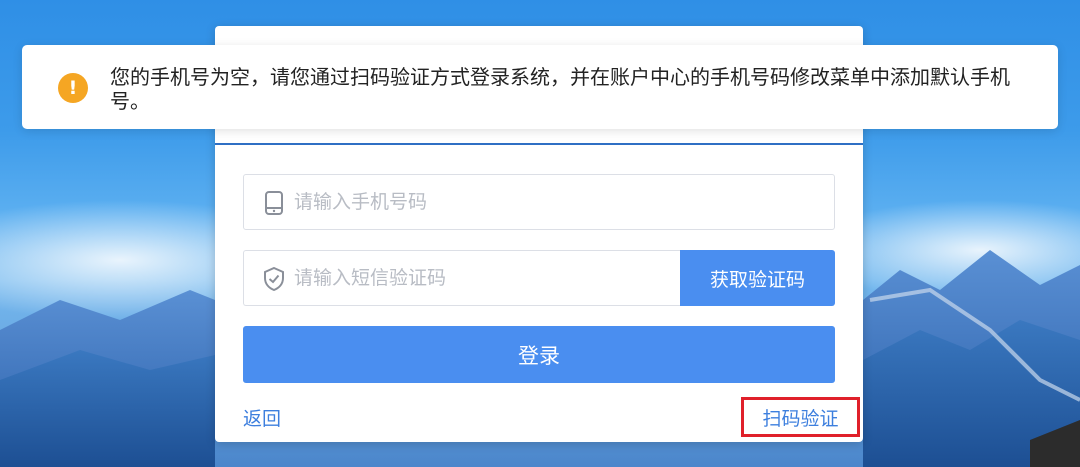 Image resolution: width=1080 pixels, height=467 pixels. I want to click on sms-code-input, so click(479, 278).